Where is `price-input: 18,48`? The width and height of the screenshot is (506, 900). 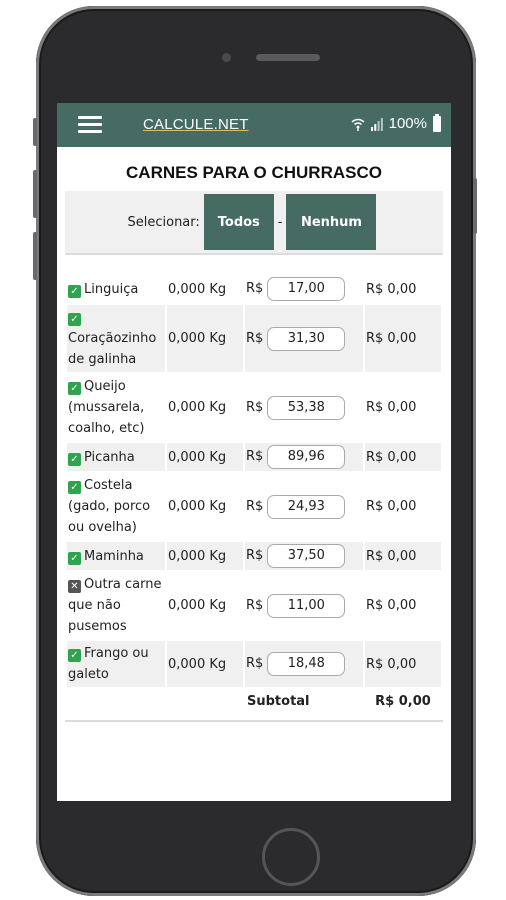
price-input: 18,48 is located at coordinates (306, 664).